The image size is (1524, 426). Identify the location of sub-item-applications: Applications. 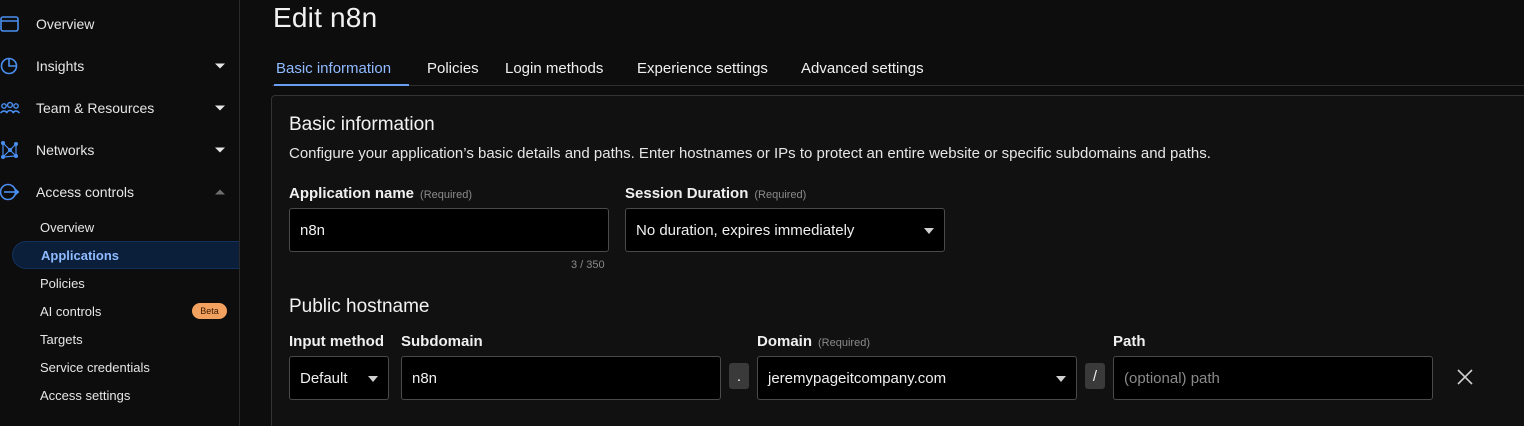
(125, 255).